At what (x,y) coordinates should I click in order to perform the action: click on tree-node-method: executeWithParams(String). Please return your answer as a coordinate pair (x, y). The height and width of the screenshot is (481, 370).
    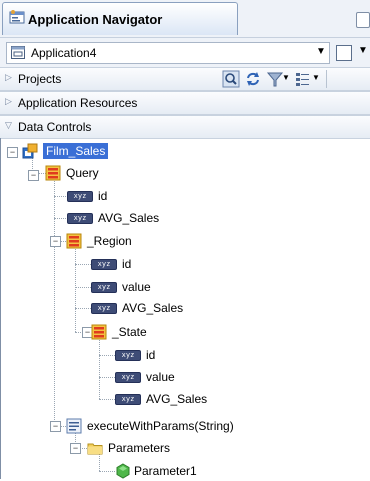
    Looking at the image, I should click on (150, 426).